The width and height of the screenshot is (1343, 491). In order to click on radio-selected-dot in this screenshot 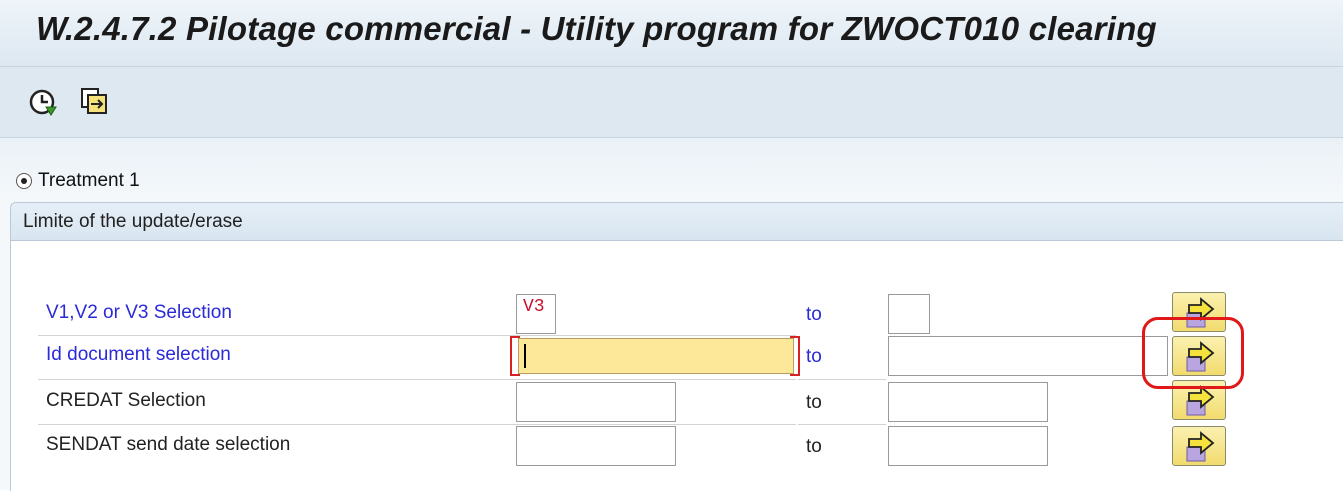, I will do `click(24, 181)`.